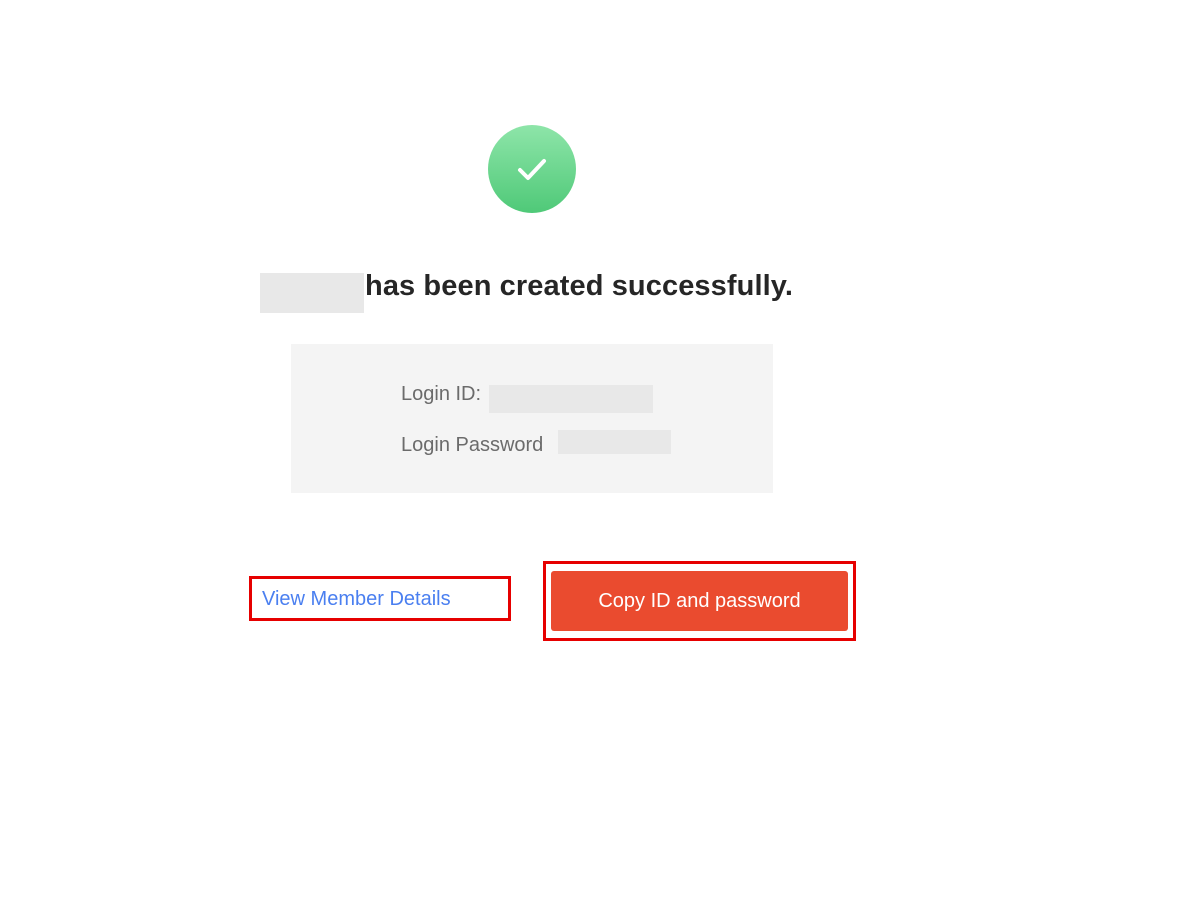 The image size is (1194, 915). I want to click on redacted-login-id, so click(571, 399).